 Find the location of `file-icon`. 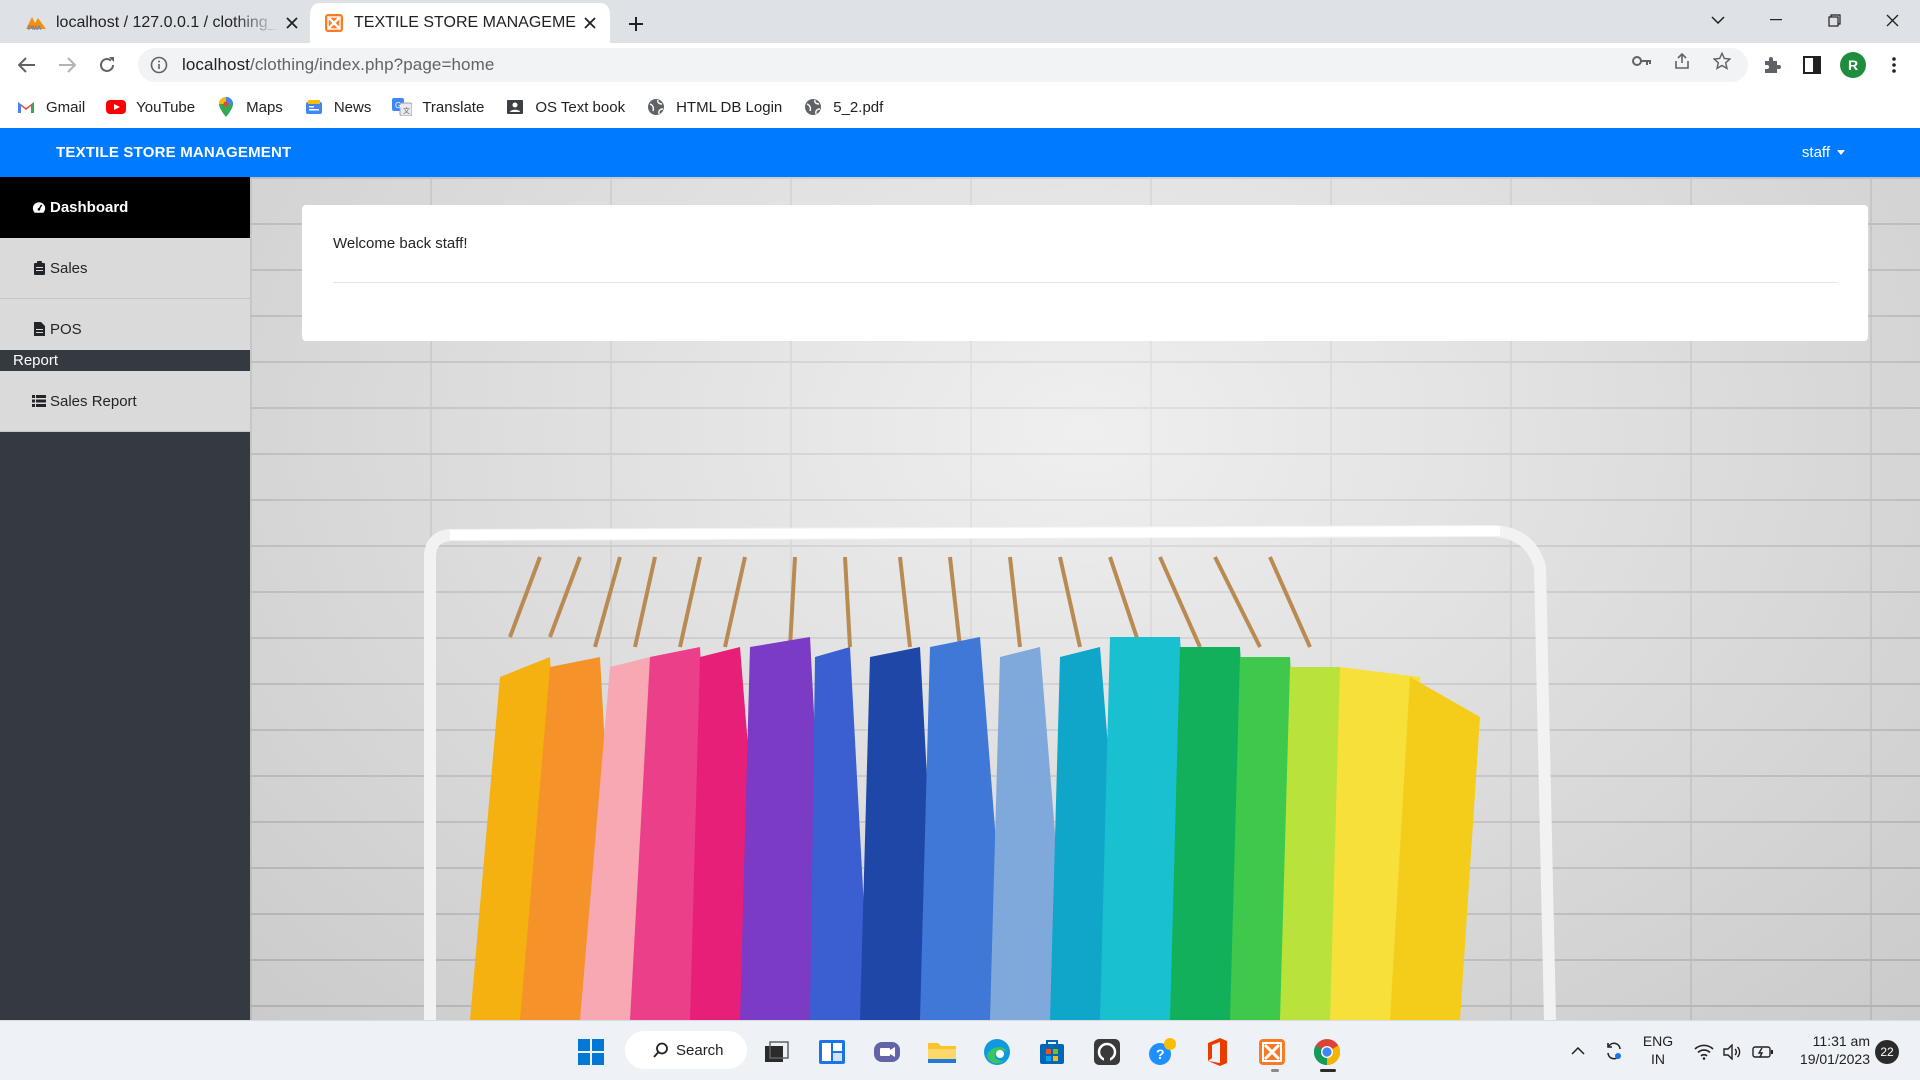

file-icon is located at coordinates (39, 329).